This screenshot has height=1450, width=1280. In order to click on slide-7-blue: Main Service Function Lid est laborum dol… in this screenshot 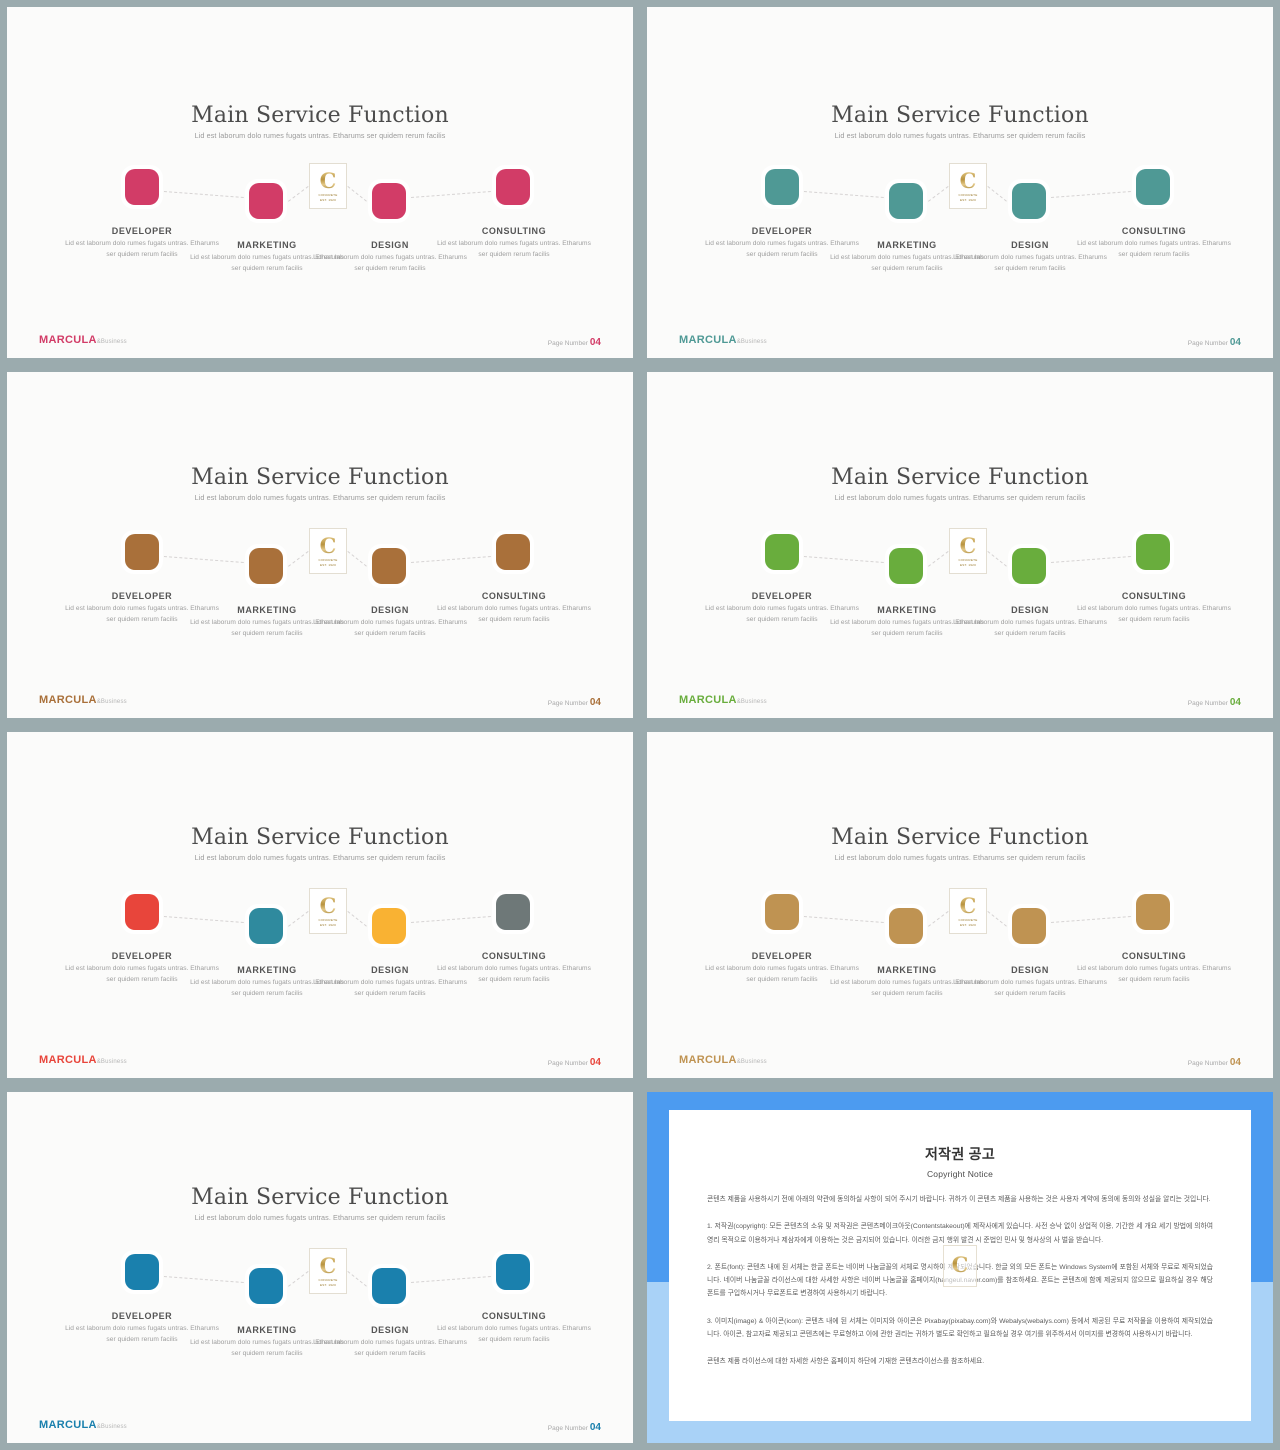, I will do `click(320, 1267)`.